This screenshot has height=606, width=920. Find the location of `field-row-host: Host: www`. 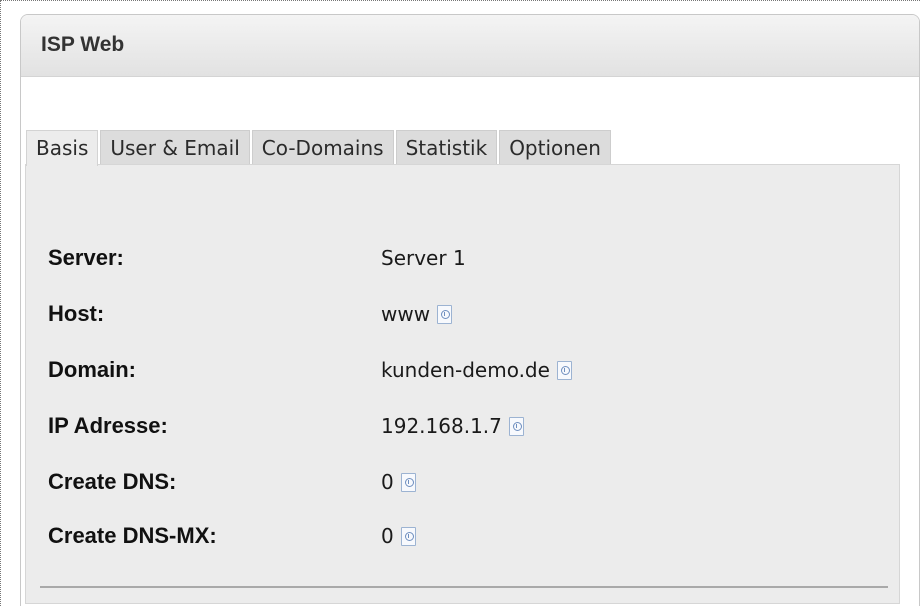

field-row-host: Host: www is located at coordinates (250, 314).